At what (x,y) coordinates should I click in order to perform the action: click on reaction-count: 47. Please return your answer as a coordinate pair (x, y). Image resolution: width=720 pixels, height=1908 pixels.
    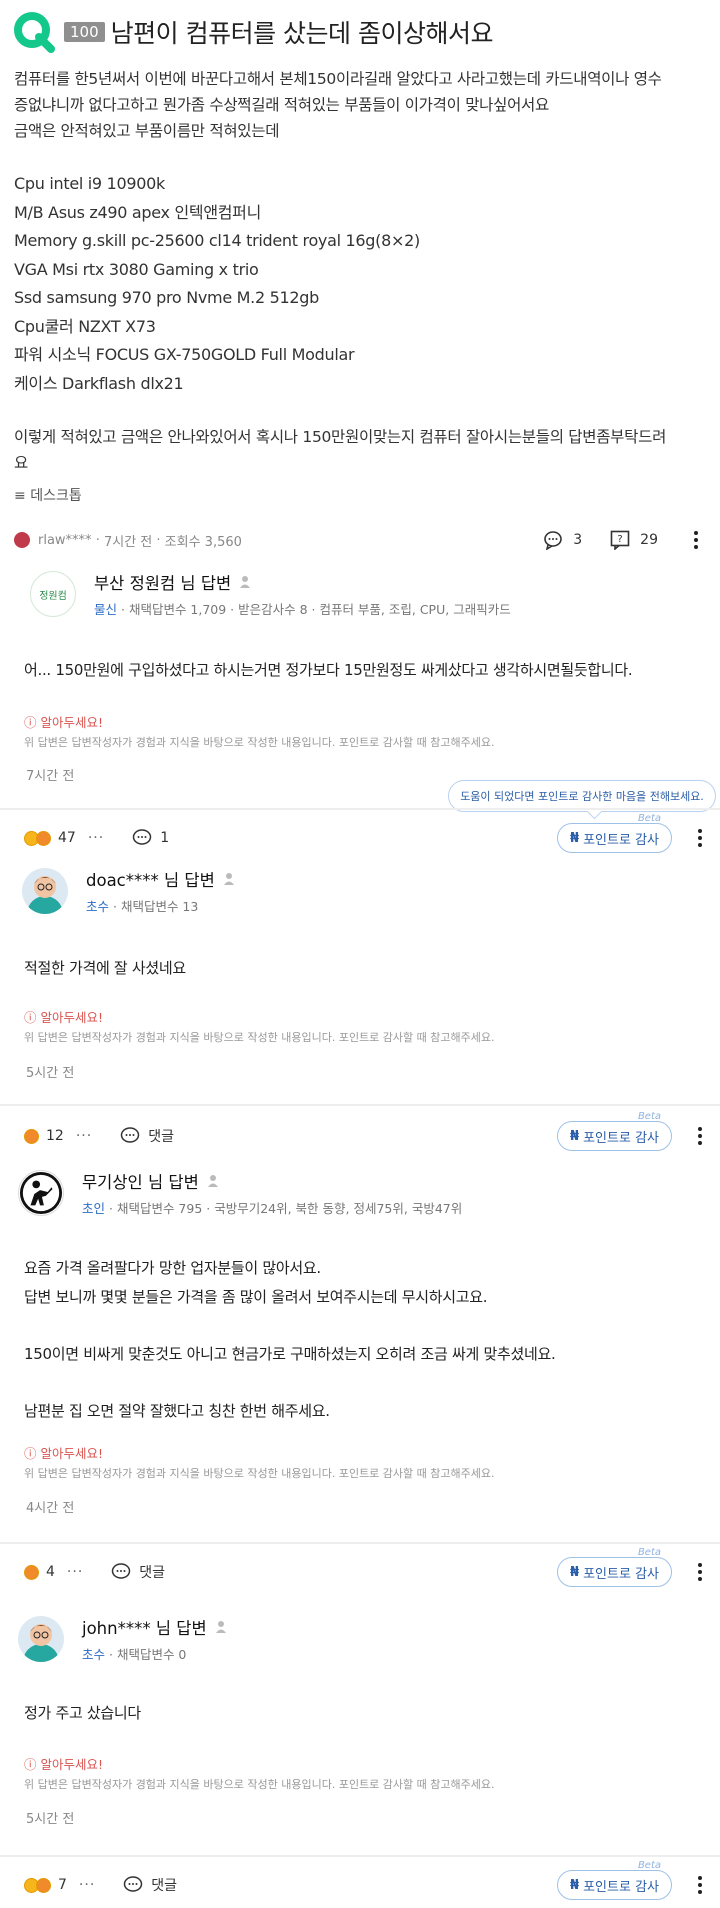
    Looking at the image, I should click on (67, 838).